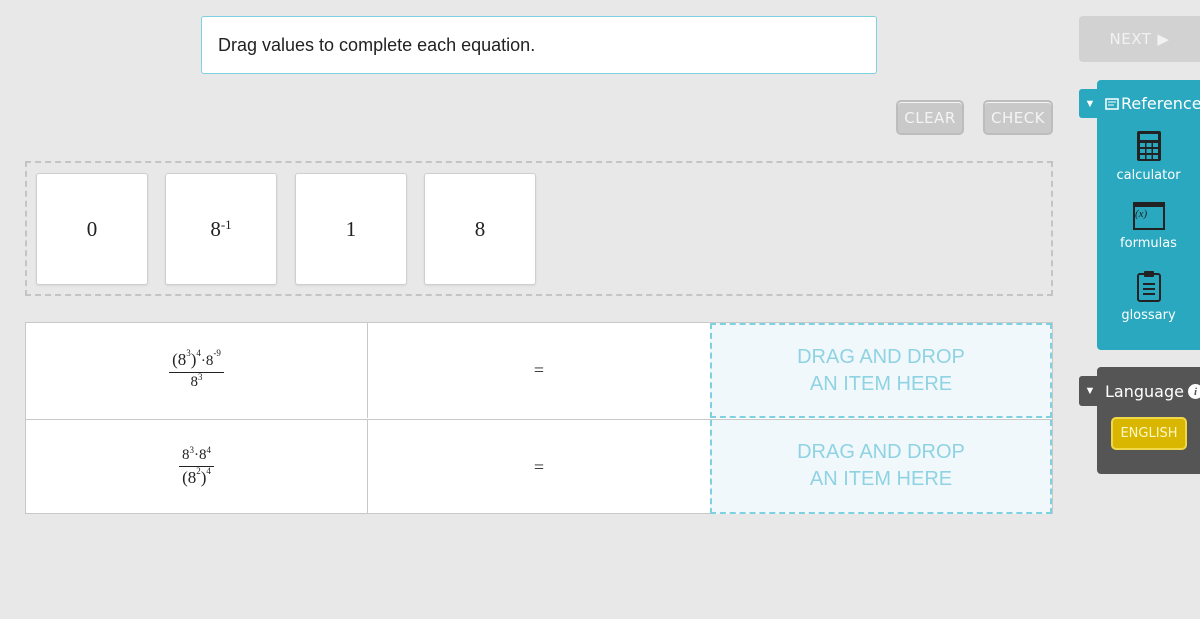 This screenshot has height=619, width=1200. I want to click on formulas-glyph: (x), so click(1141, 214).